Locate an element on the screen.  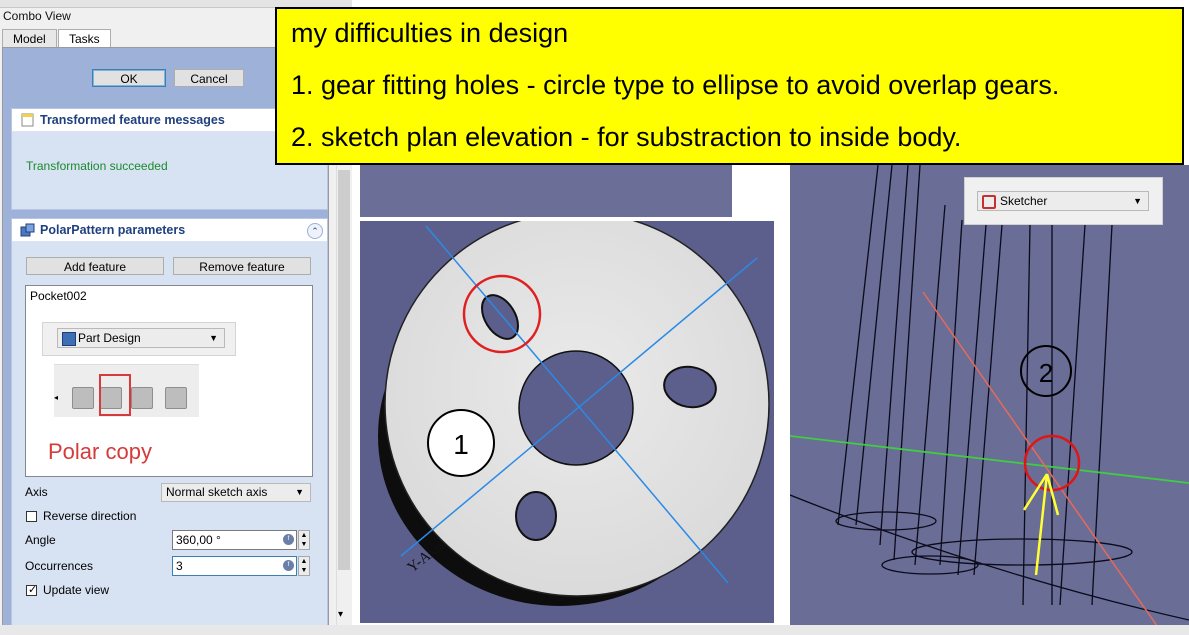
occurrences-spinner: ▲ ▼ is located at coordinates (304, 566).